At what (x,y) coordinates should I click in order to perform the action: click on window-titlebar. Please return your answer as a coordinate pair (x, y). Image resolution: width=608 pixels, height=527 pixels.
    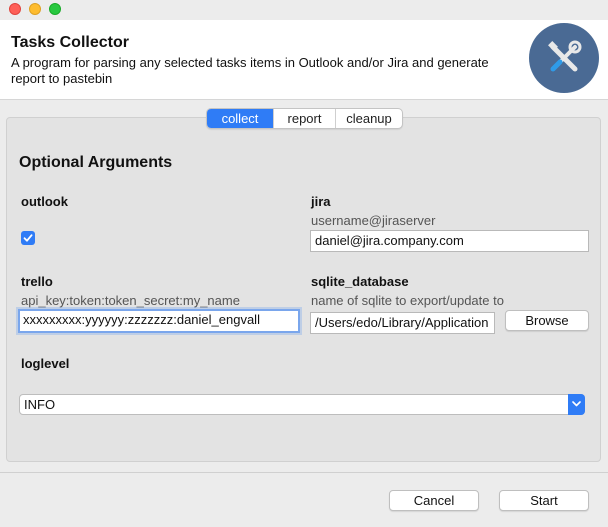
    Looking at the image, I should click on (304, 10).